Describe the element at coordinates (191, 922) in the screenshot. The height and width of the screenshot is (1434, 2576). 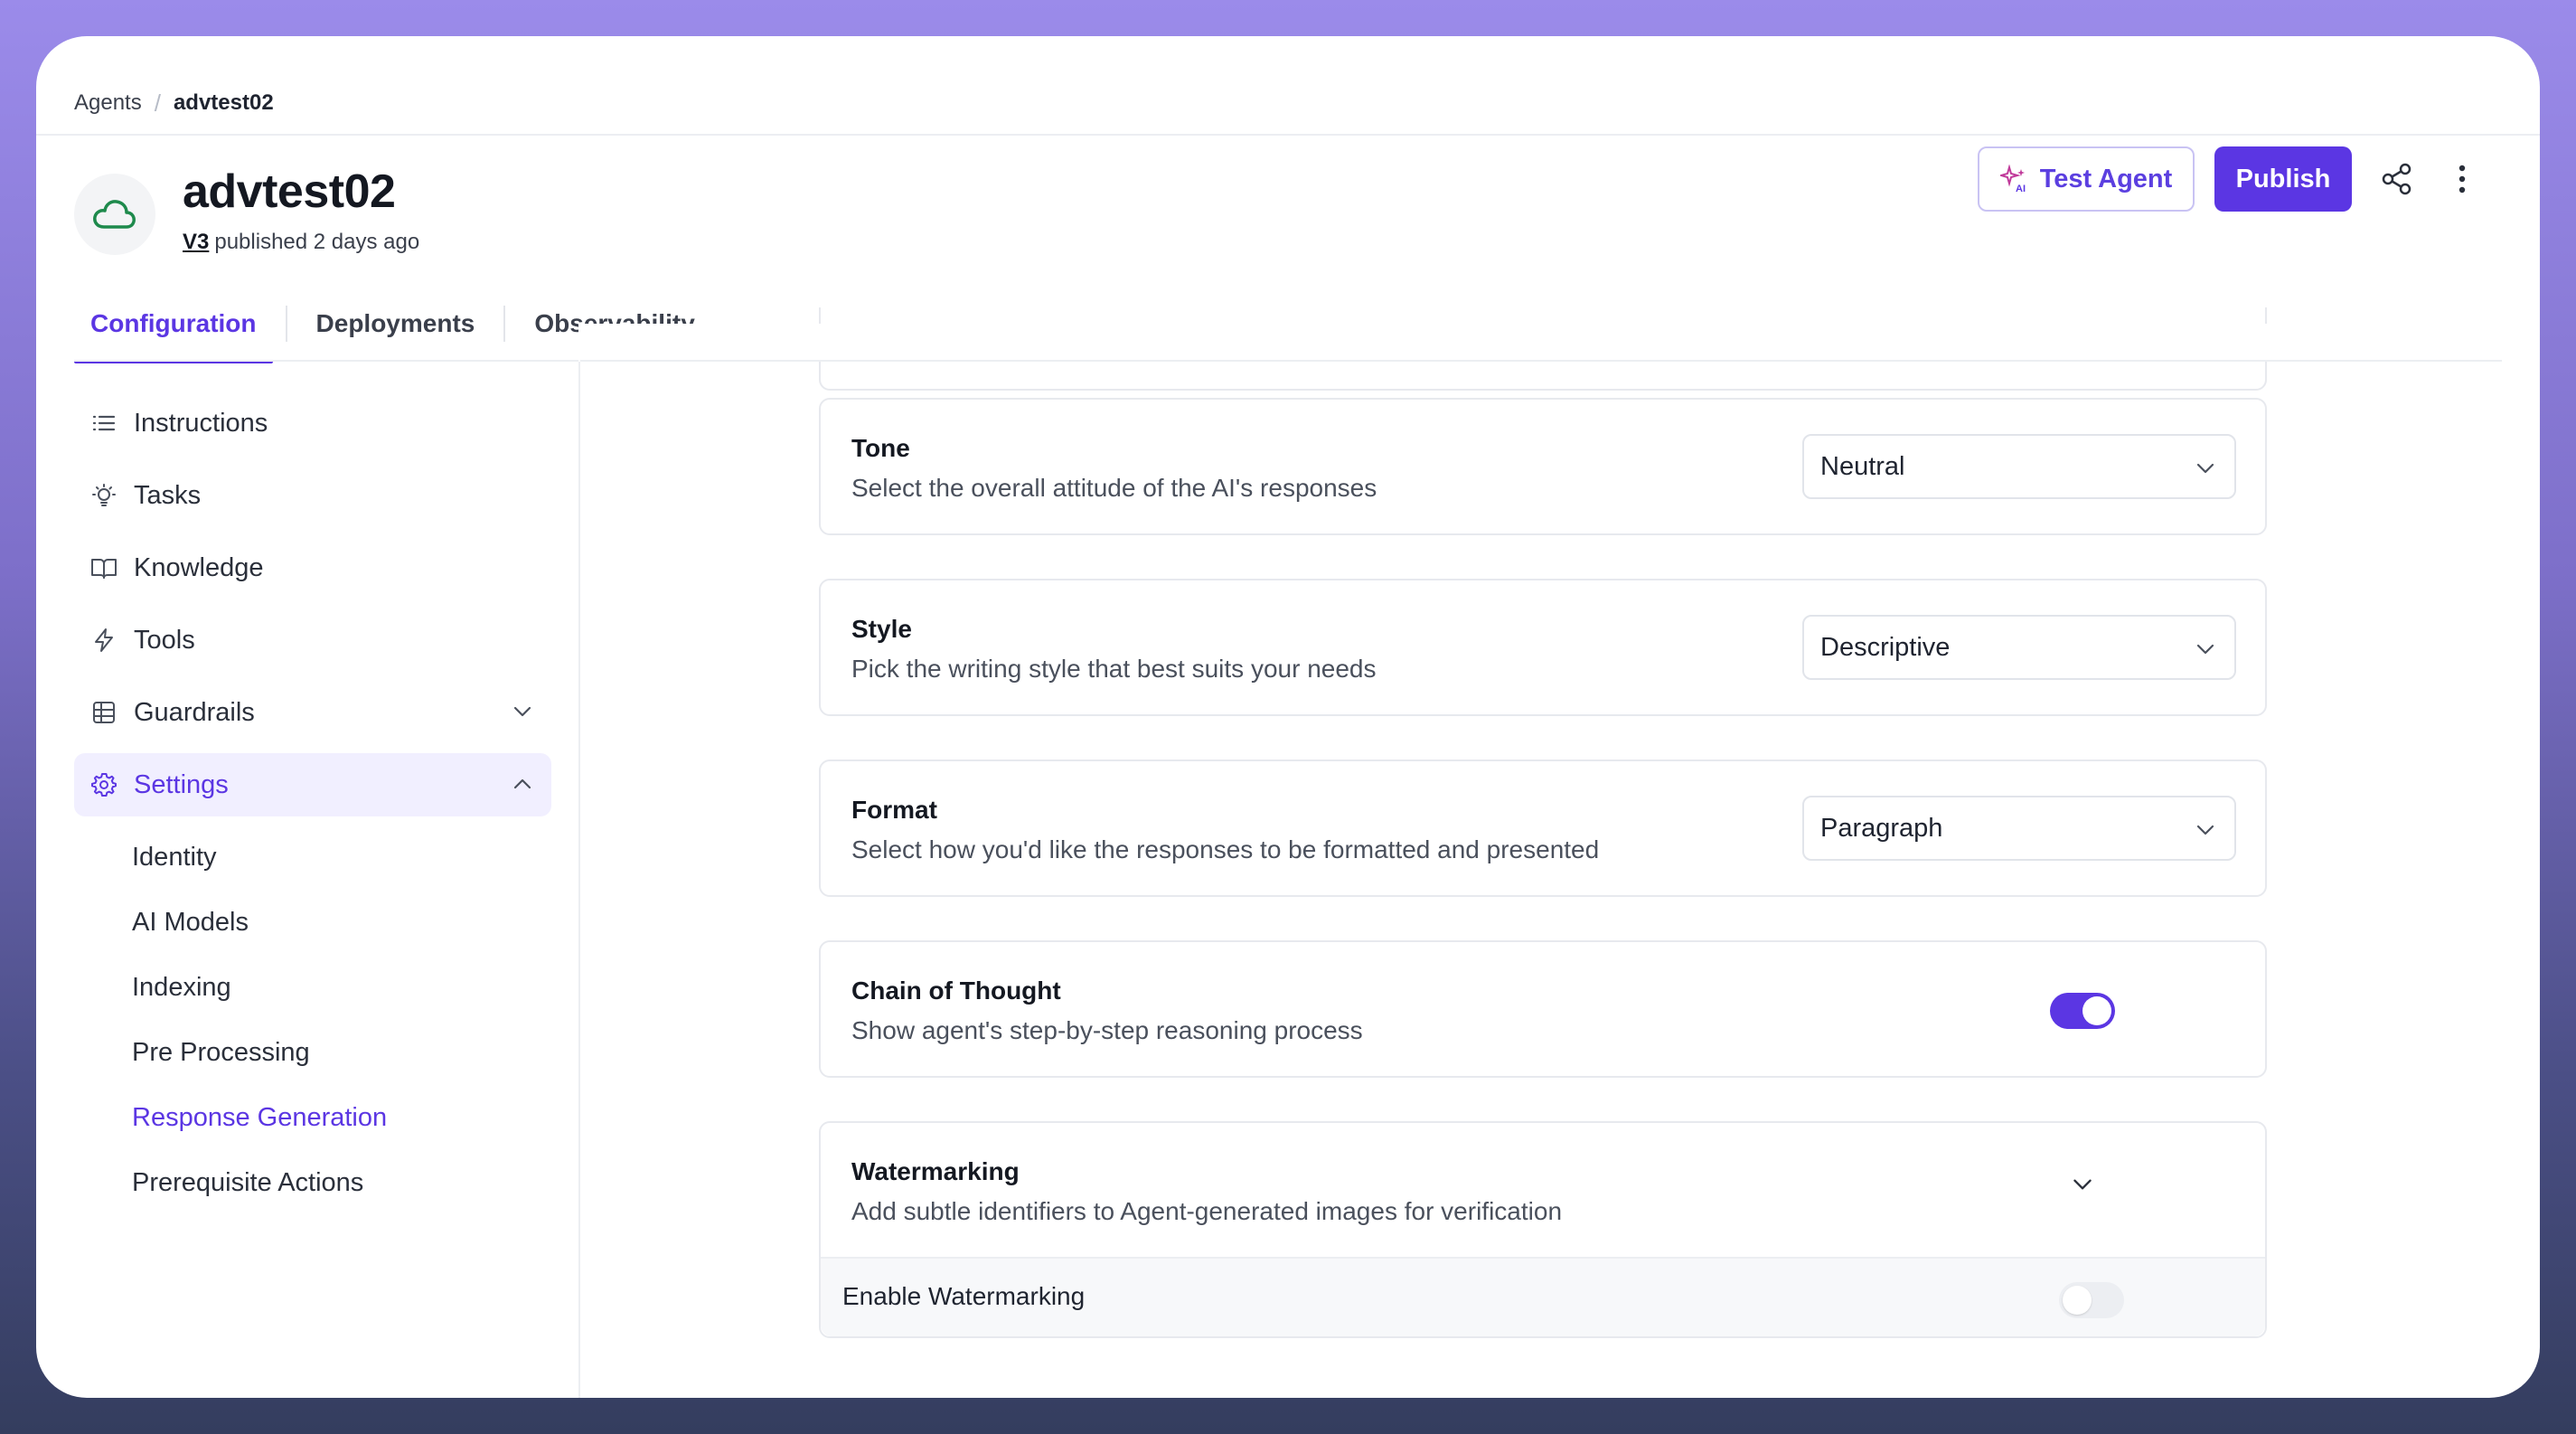
I see `sidebar-subitem-ai-models: AI Models` at that location.